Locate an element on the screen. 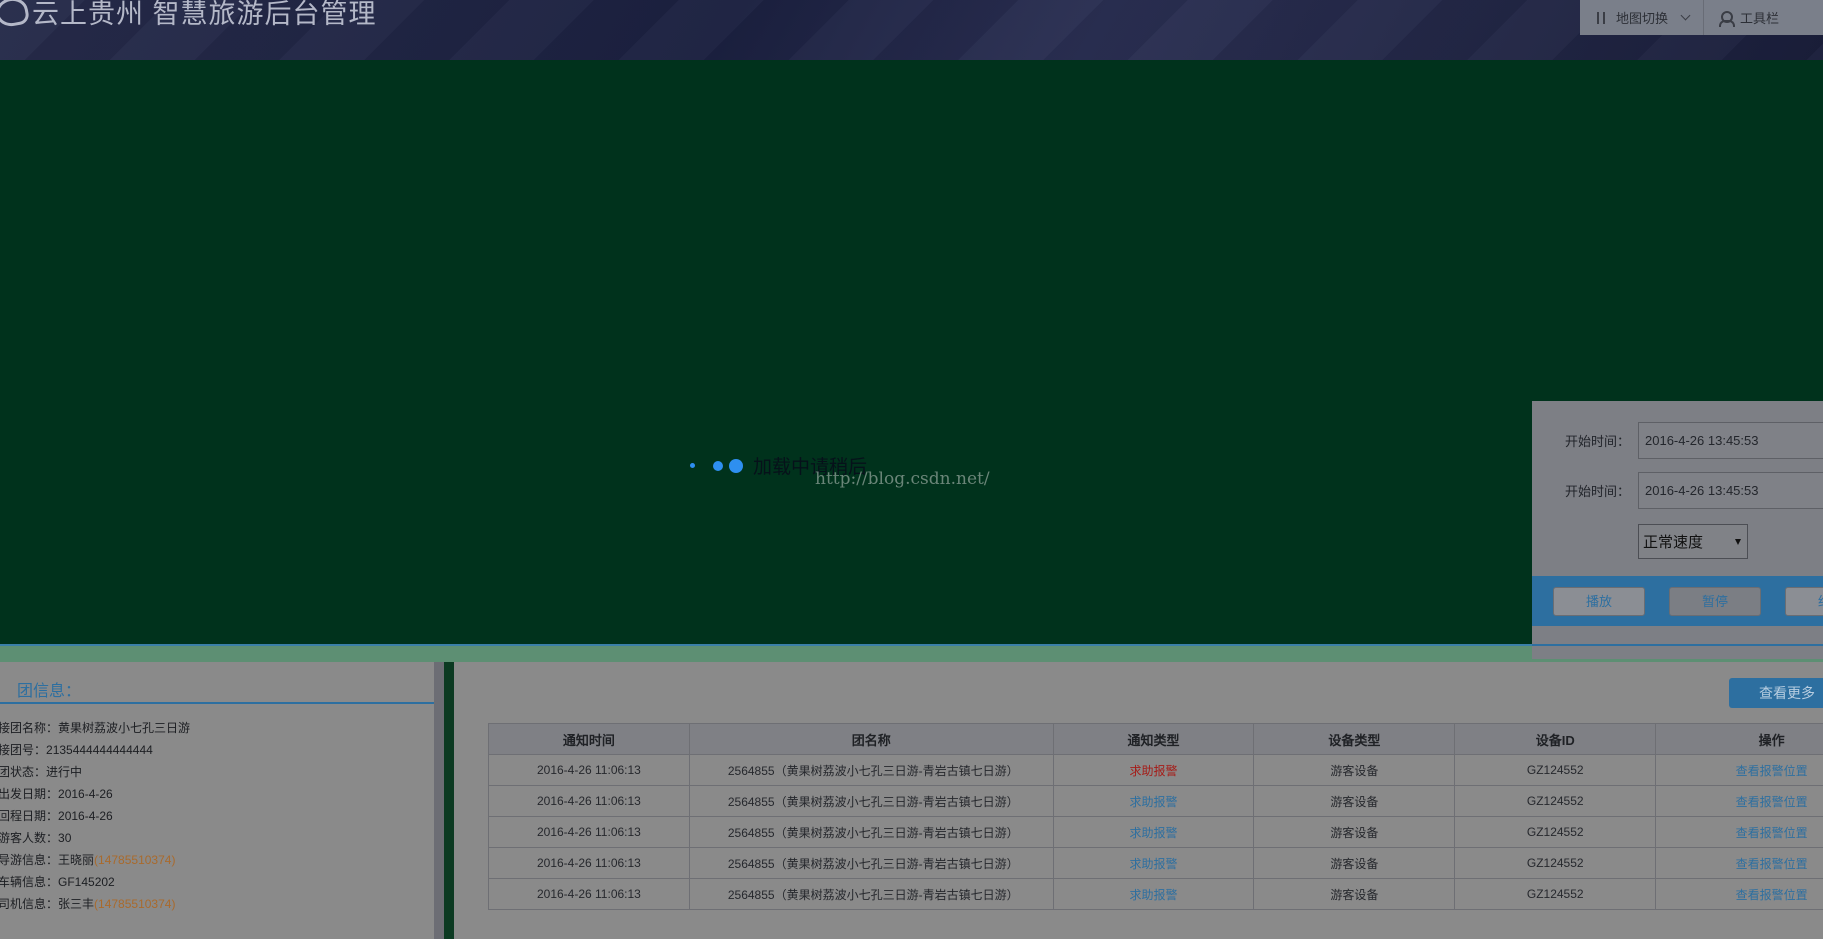 The height and width of the screenshot is (939, 1823). map-switch-label: 地图切换 is located at coordinates (1642, 18).